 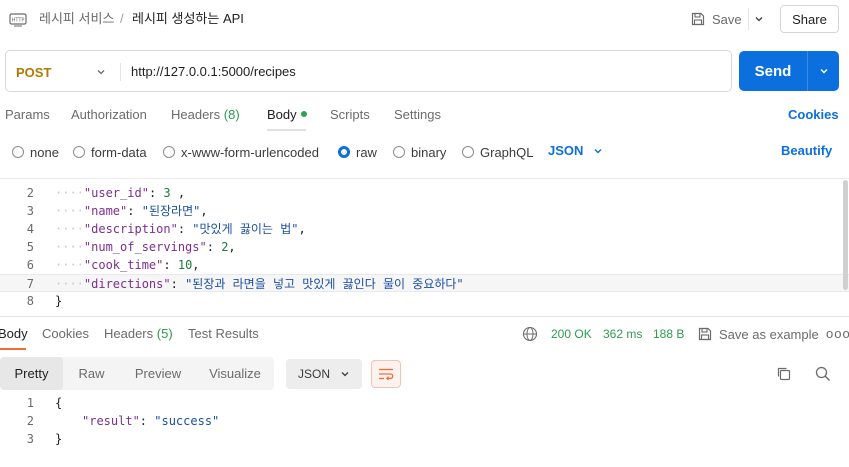 I want to click on radio-form-data: form-data, so click(x=110, y=152).